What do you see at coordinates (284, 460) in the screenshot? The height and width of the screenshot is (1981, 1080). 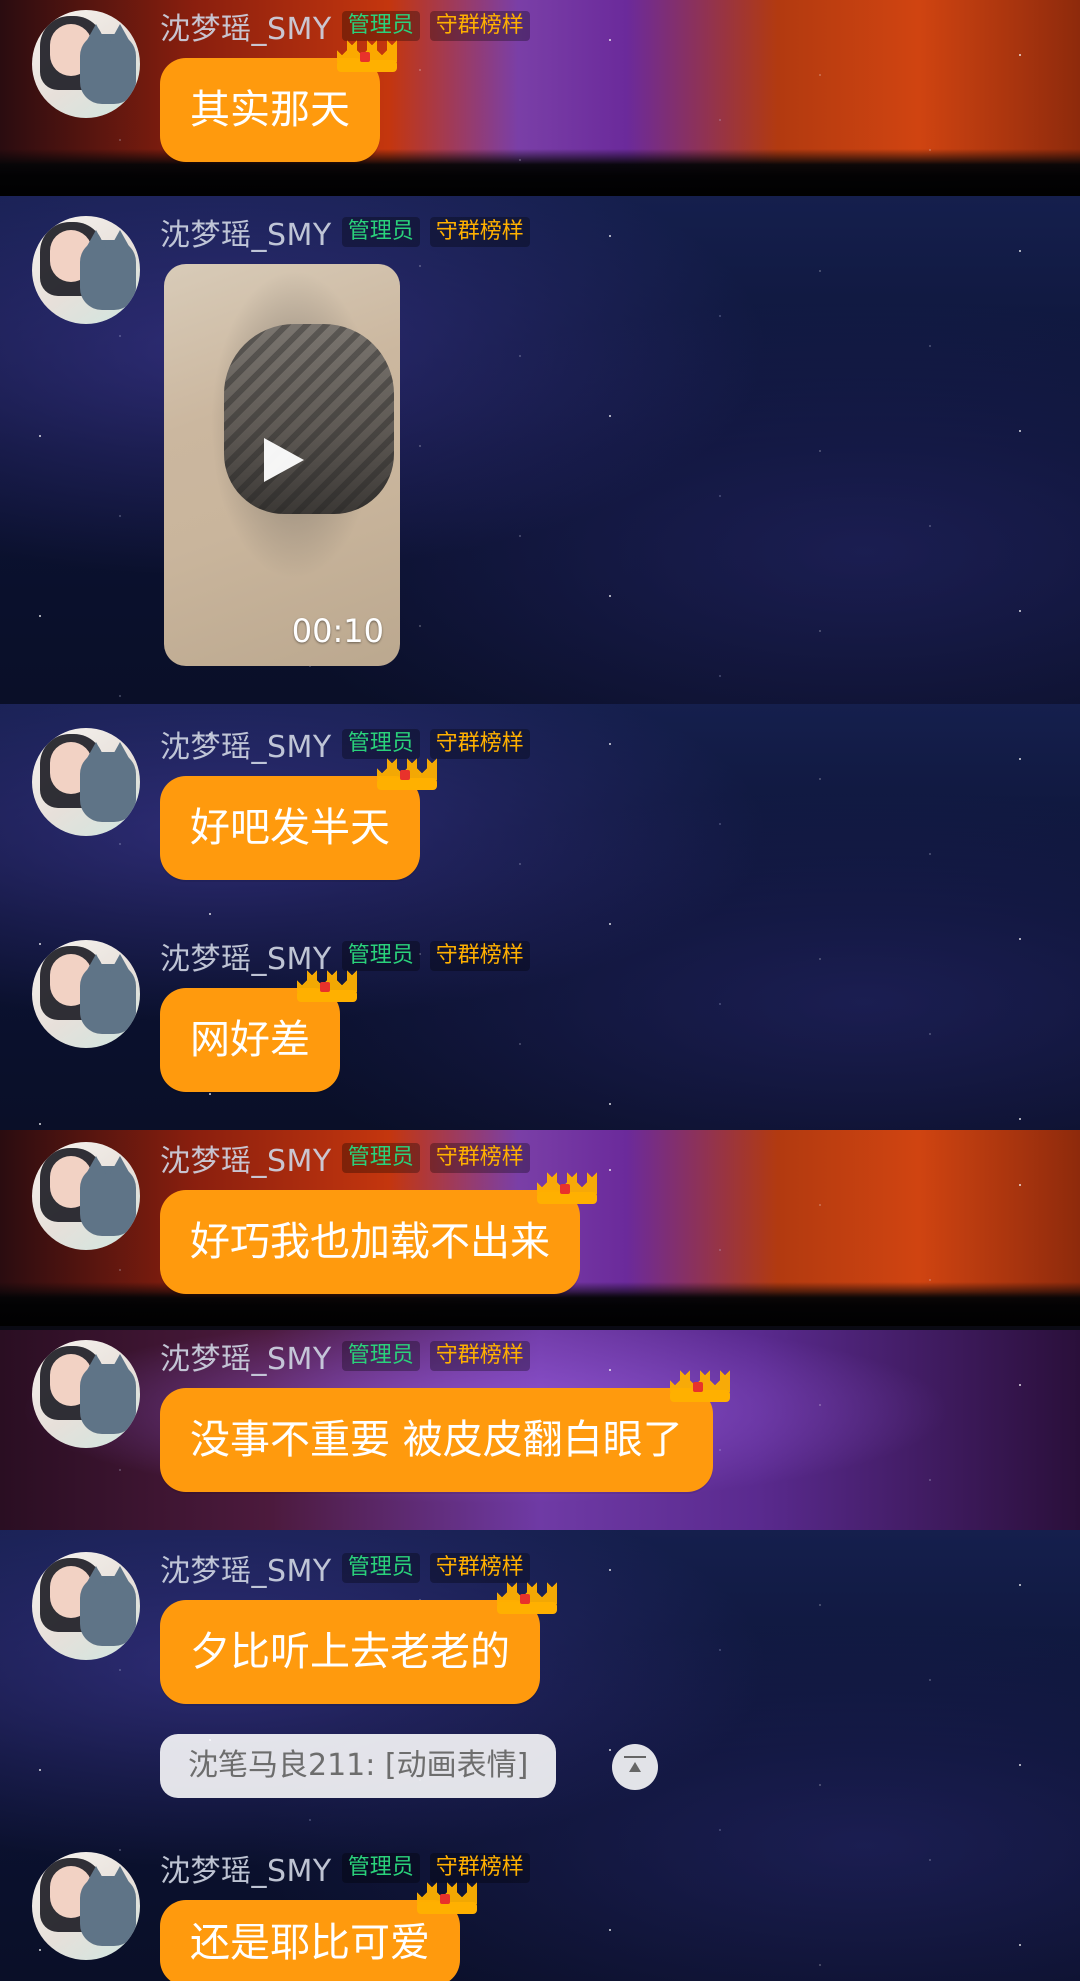 I see `play-icon` at bounding box center [284, 460].